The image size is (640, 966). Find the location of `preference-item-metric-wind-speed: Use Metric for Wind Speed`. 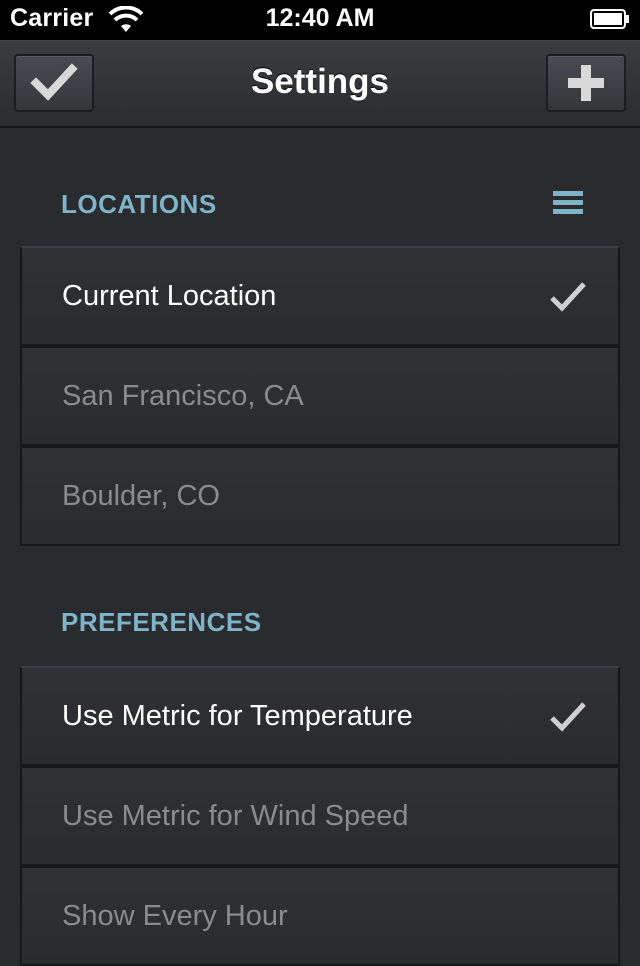

preference-item-metric-wind-speed: Use Metric for Wind Speed is located at coordinates (320, 816).